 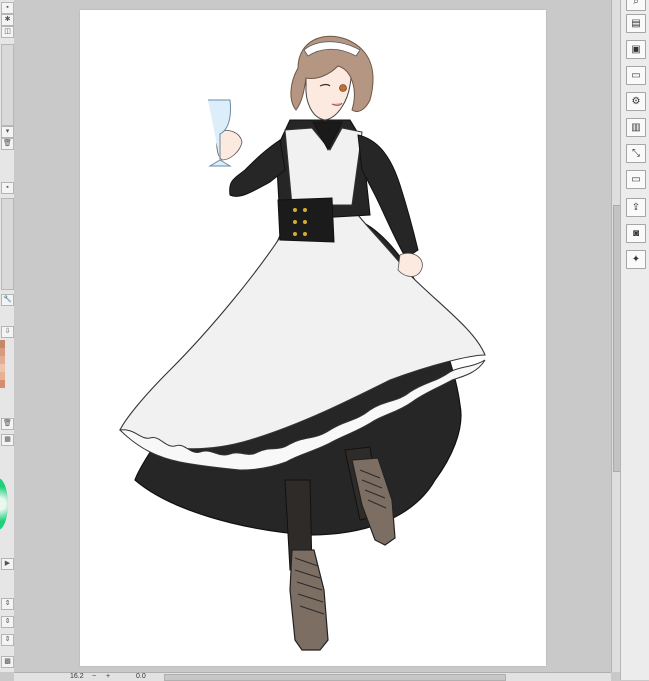 What do you see at coordinates (7, 132) in the screenshot?
I see `chevron-down-icon: ▾` at bounding box center [7, 132].